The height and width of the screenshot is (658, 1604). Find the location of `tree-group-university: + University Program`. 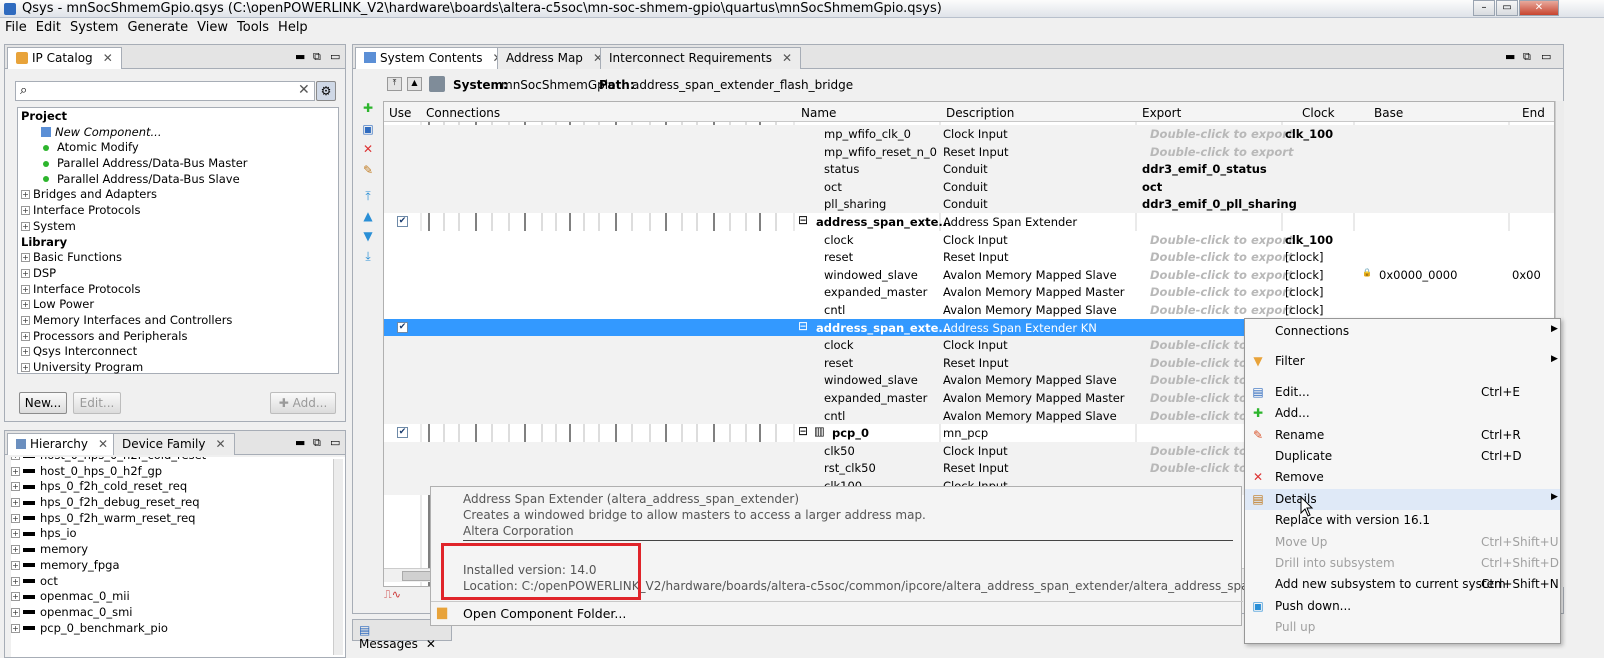

tree-group-university: + University Program is located at coordinates (178, 368).